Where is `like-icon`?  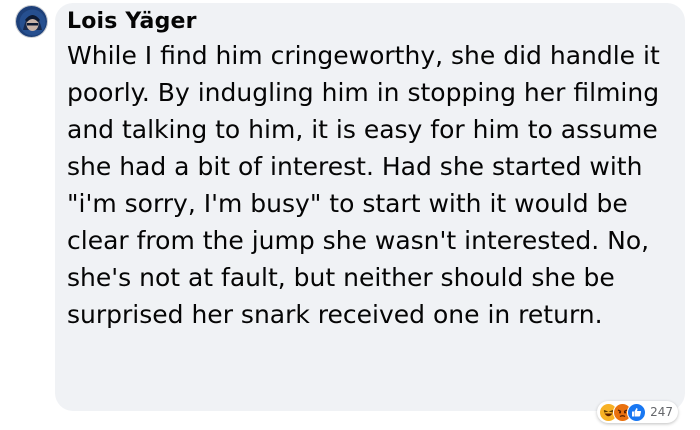 like-icon is located at coordinates (637, 412).